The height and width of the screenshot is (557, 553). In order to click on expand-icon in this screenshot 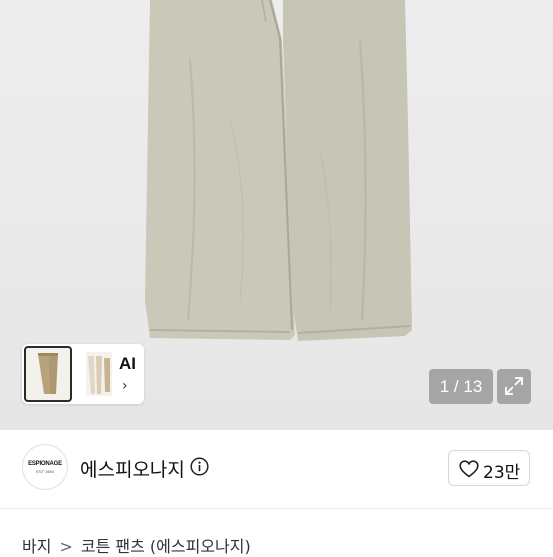, I will do `click(514, 386)`.